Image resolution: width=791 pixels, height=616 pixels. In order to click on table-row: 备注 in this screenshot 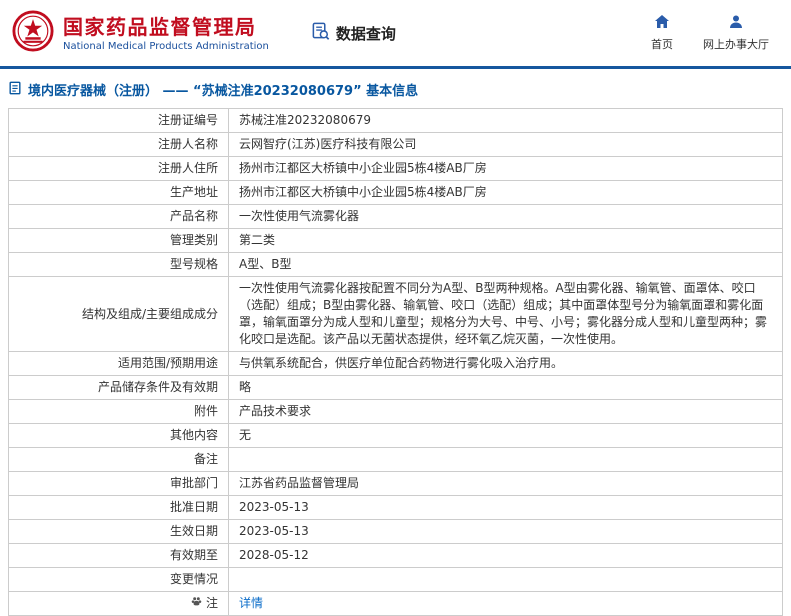, I will do `click(395, 459)`.